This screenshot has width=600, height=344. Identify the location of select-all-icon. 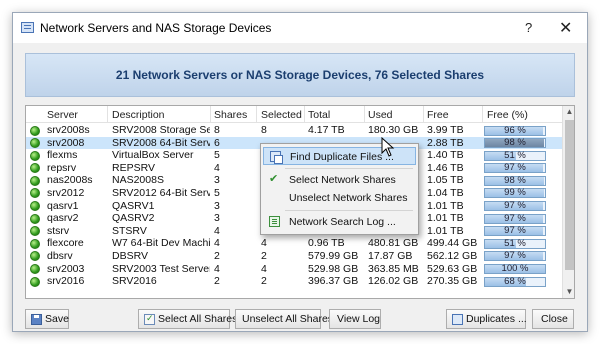
(149, 319).